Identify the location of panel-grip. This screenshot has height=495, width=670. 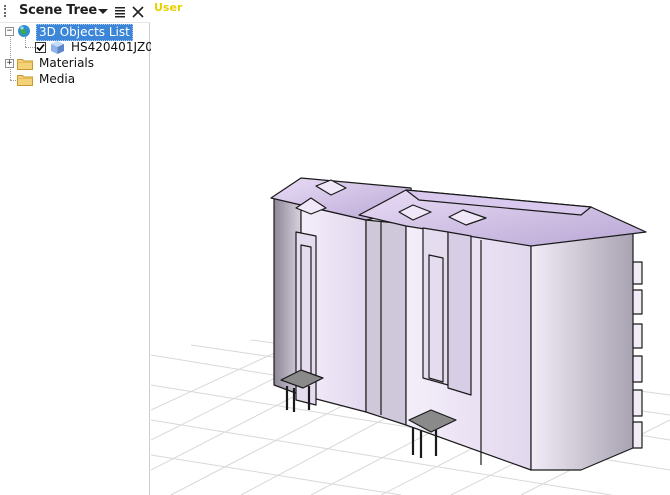
(6, 11).